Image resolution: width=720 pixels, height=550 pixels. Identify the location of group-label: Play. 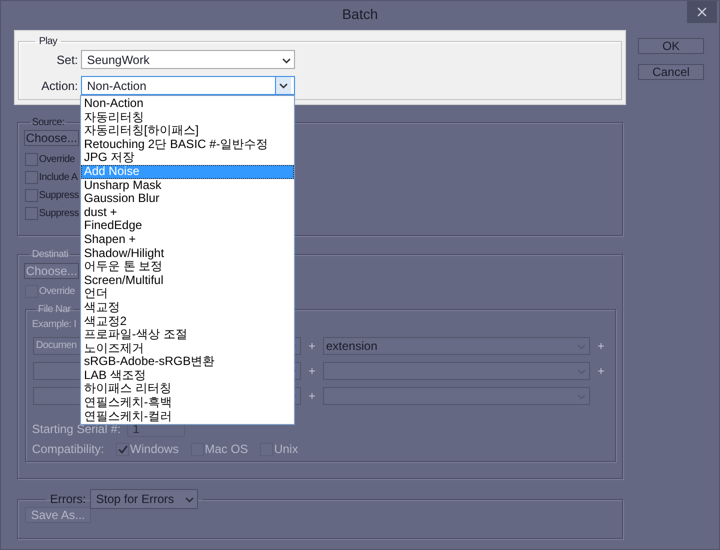
(48, 41).